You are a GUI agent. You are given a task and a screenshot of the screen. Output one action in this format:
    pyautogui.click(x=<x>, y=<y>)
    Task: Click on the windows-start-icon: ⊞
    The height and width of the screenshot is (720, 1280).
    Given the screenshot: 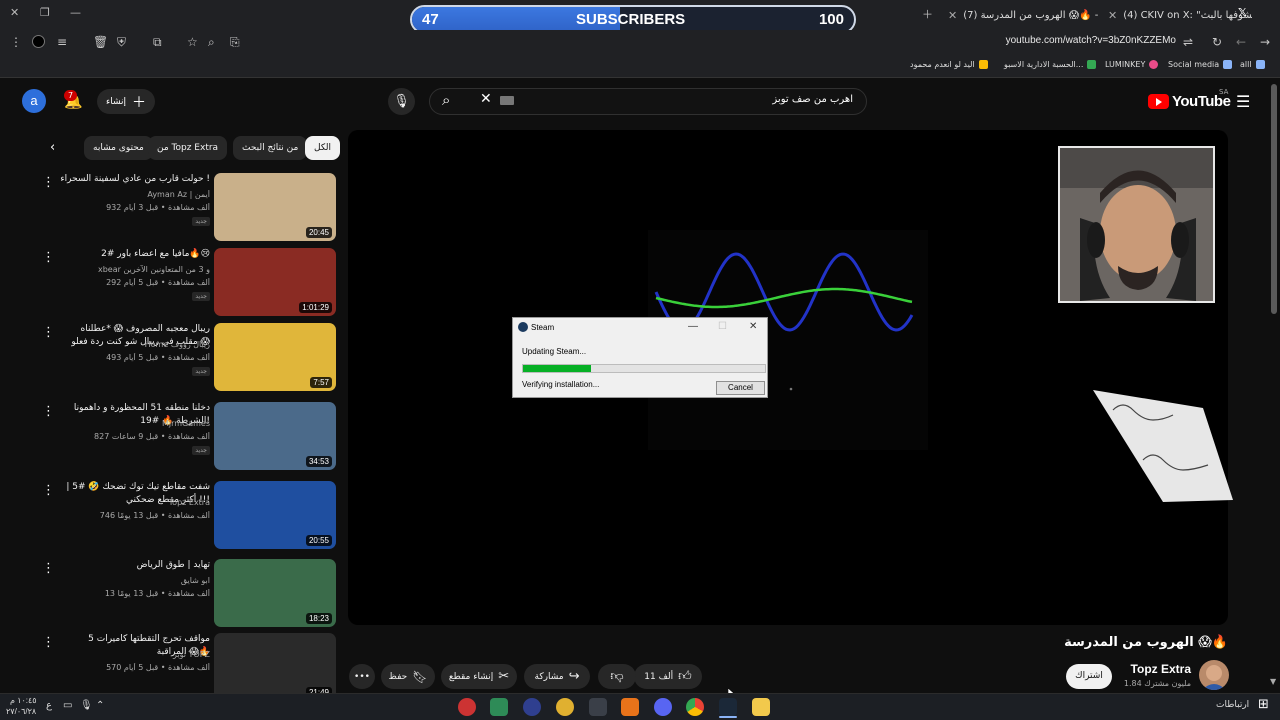 What is the action you would take?
    pyautogui.click(x=1263, y=704)
    